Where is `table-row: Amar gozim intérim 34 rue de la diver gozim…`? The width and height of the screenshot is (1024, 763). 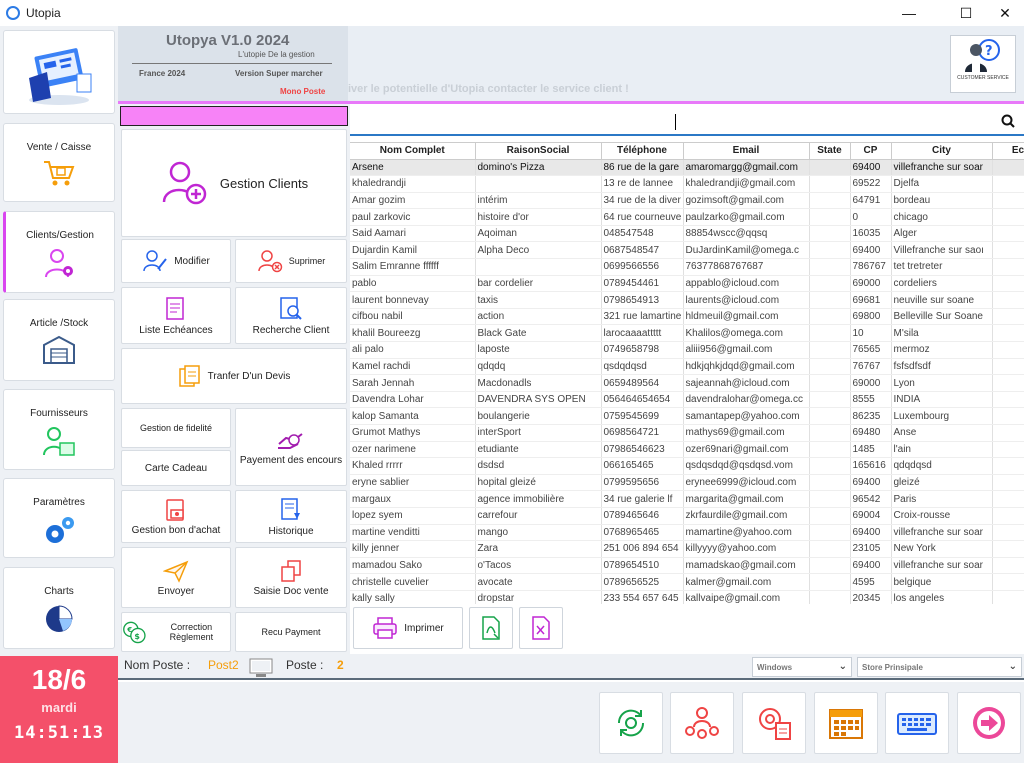 table-row: Amar gozim intérim 34 rue de la diver gozim… is located at coordinates (687, 201).